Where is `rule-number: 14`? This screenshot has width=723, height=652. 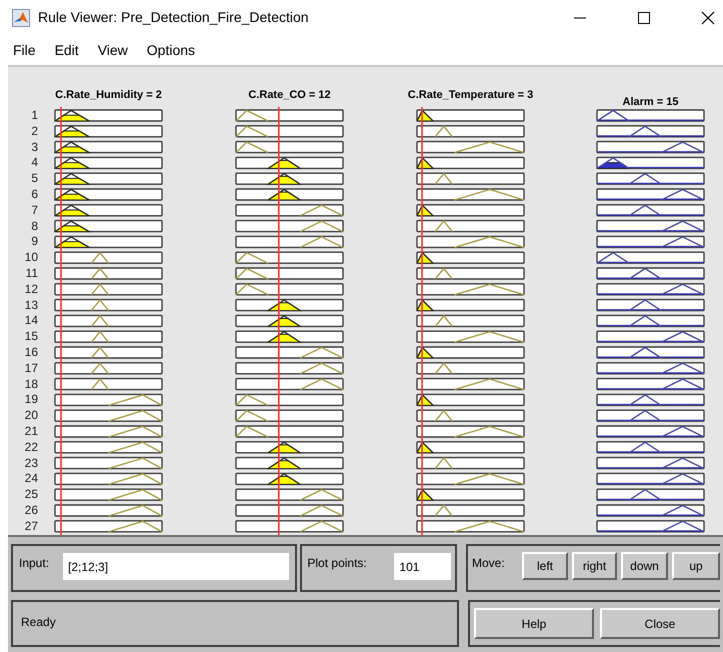 rule-number: 14 is located at coordinates (31, 320).